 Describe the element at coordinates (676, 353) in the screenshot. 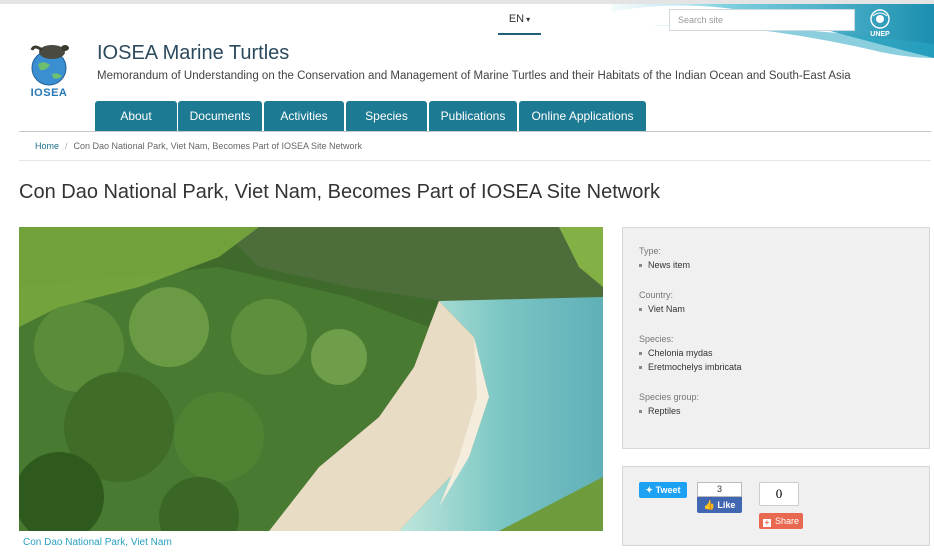

I see `species-value: Chelonia mydas` at that location.